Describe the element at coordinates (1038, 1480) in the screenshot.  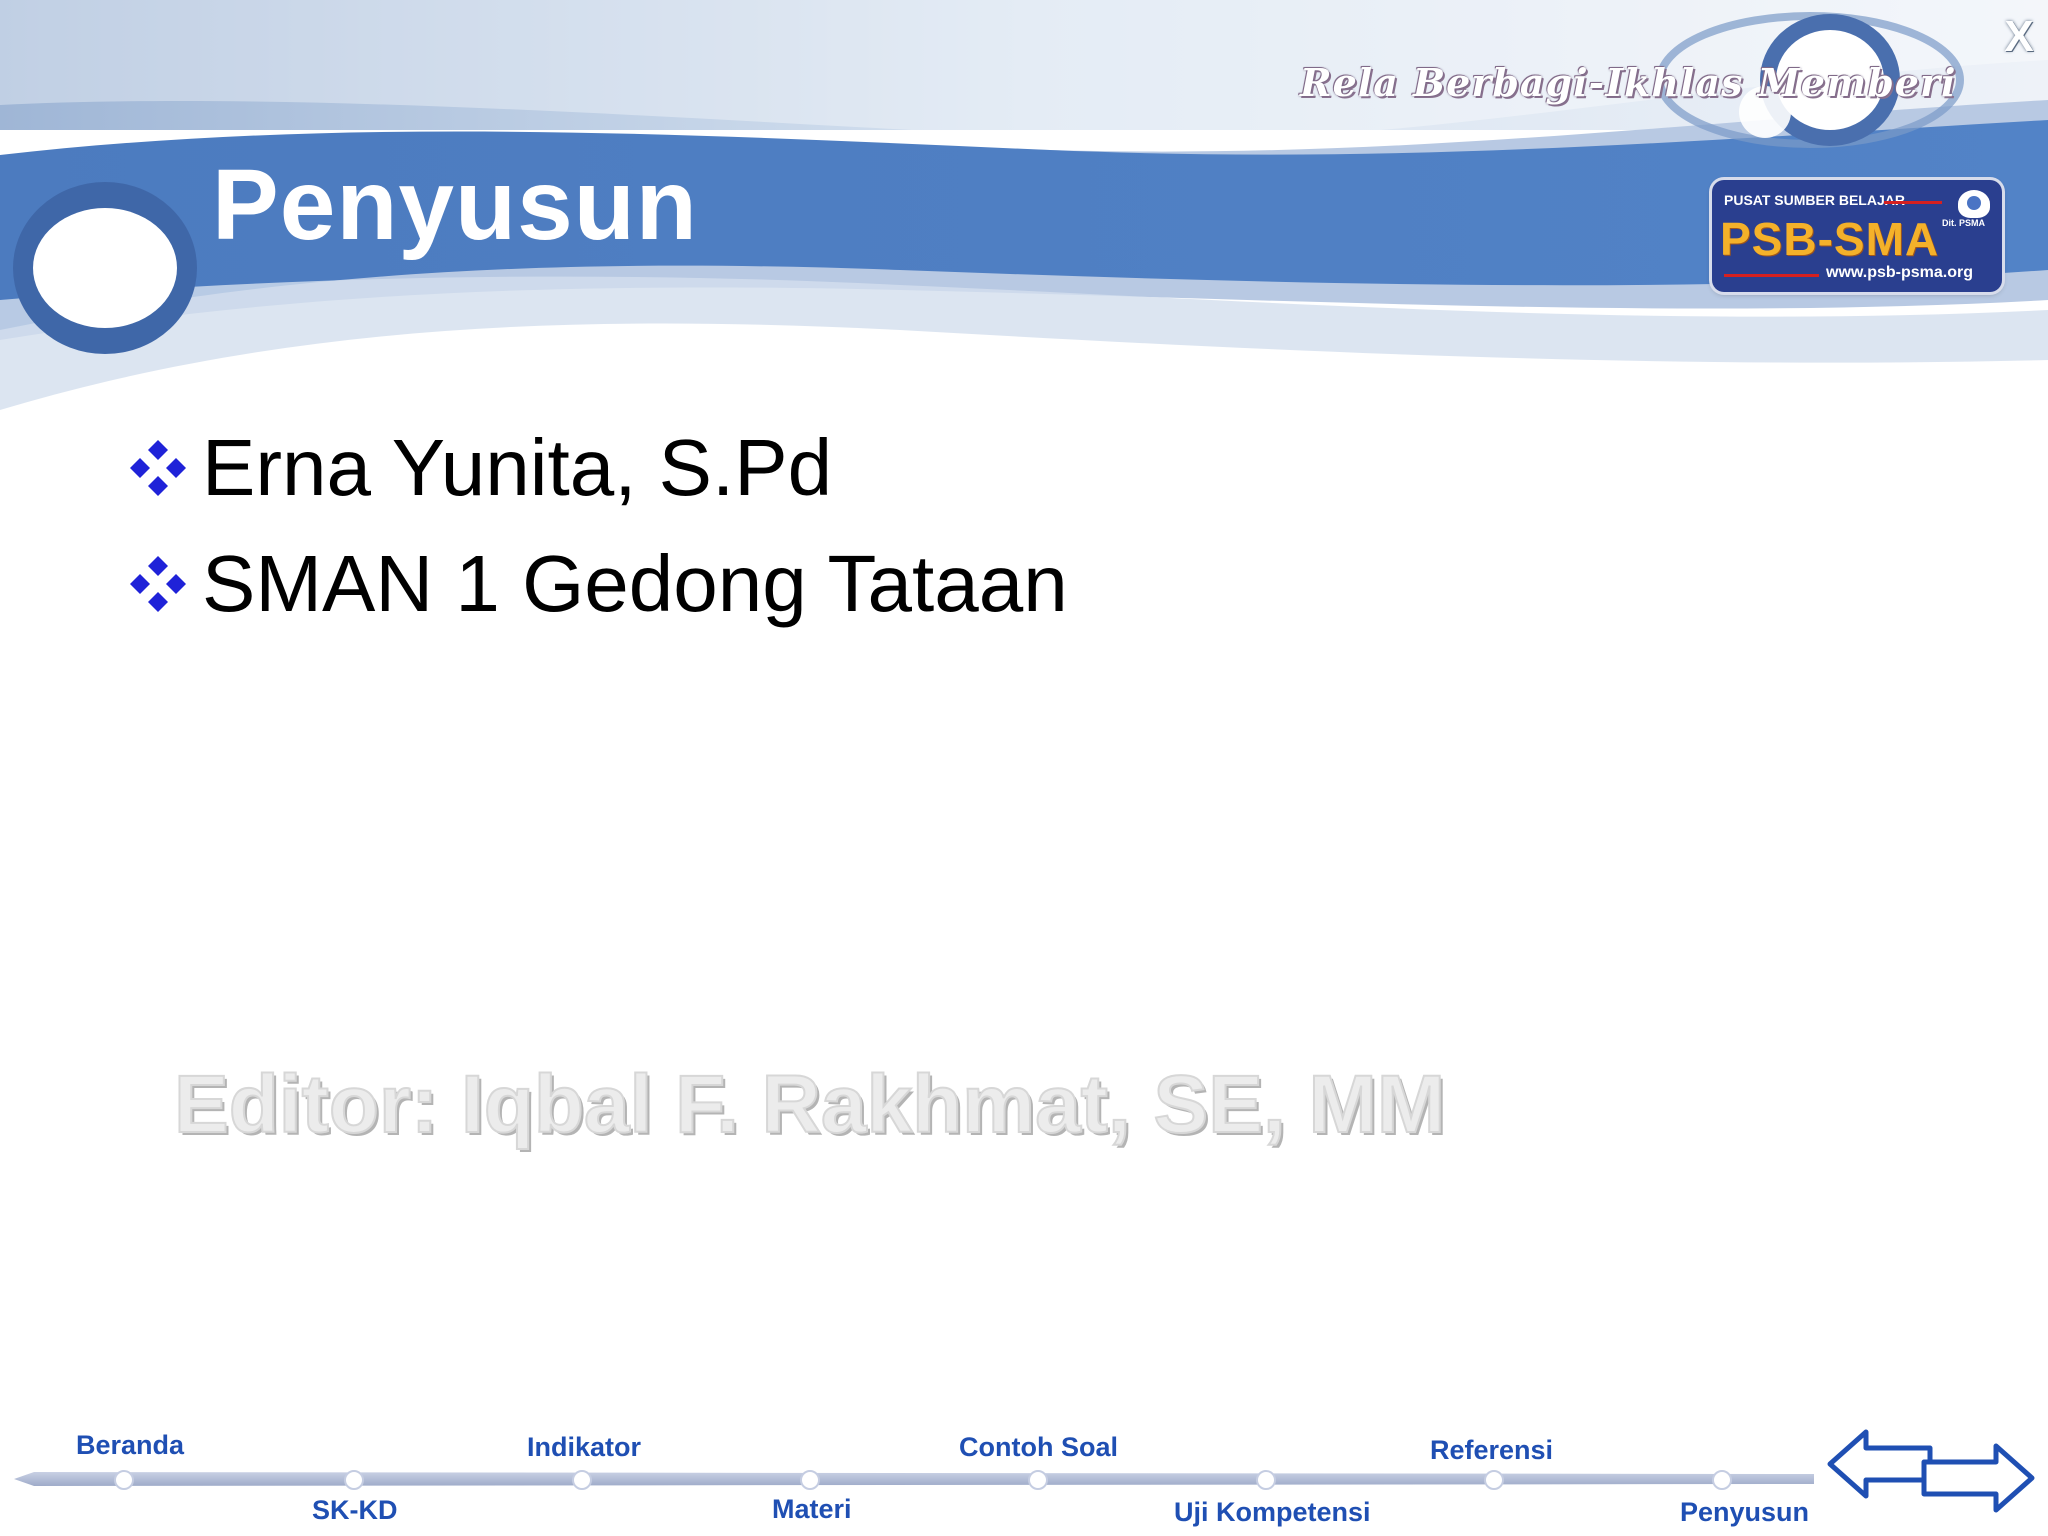
I see `nav-dot-contoh-soal` at that location.